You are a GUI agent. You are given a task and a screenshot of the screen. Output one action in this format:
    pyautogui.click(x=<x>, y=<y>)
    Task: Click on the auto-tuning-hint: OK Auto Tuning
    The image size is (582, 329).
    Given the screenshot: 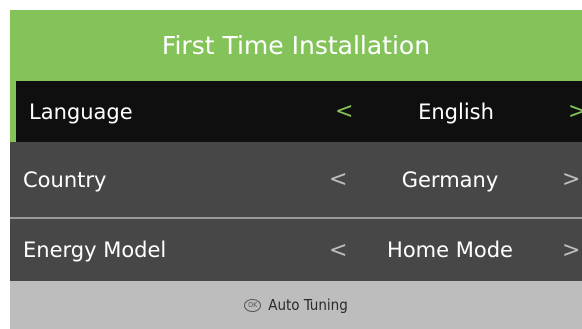 What is the action you would take?
    pyautogui.click(x=296, y=305)
    